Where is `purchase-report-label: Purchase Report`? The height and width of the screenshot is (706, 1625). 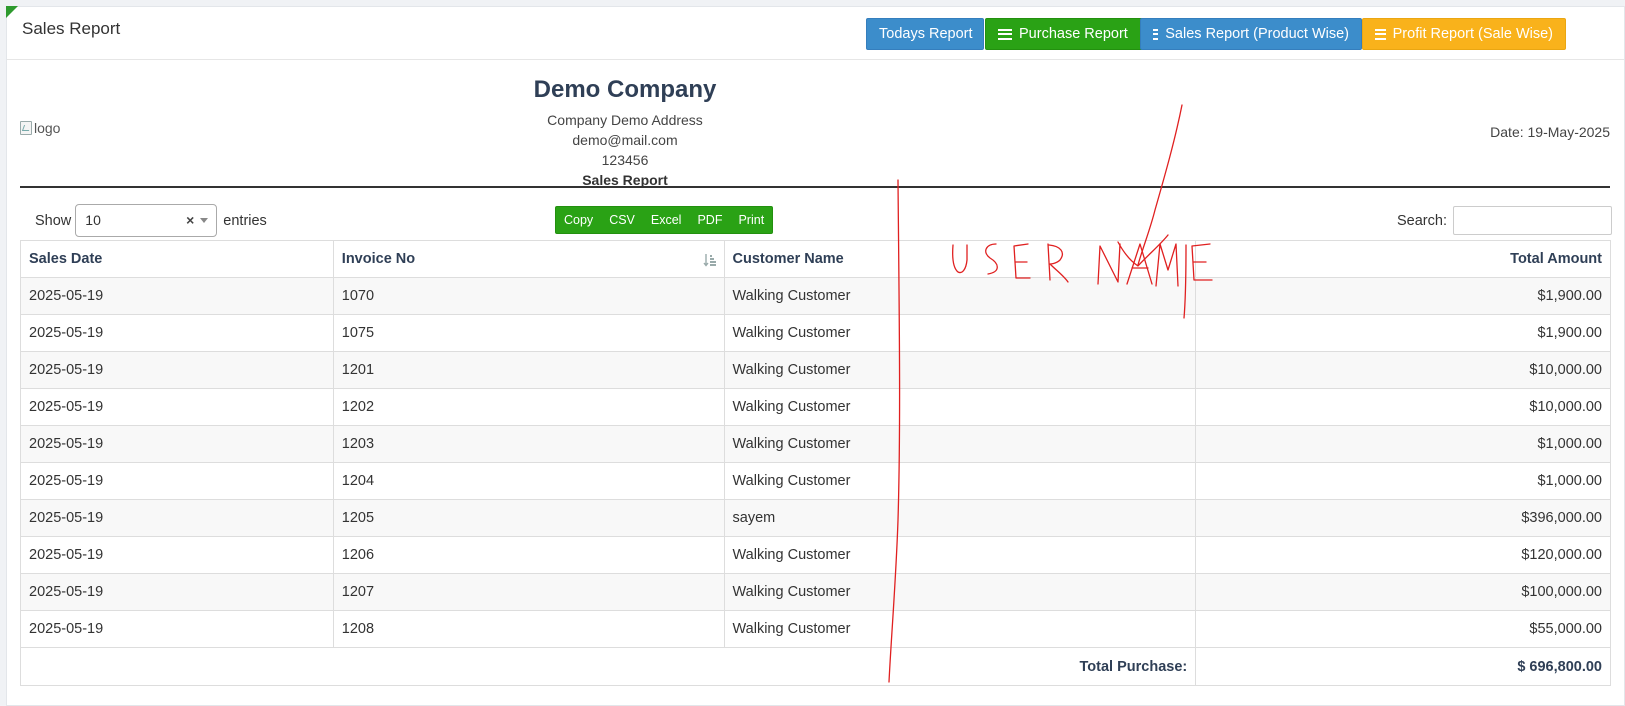 purchase-report-label: Purchase Report is located at coordinates (1073, 34).